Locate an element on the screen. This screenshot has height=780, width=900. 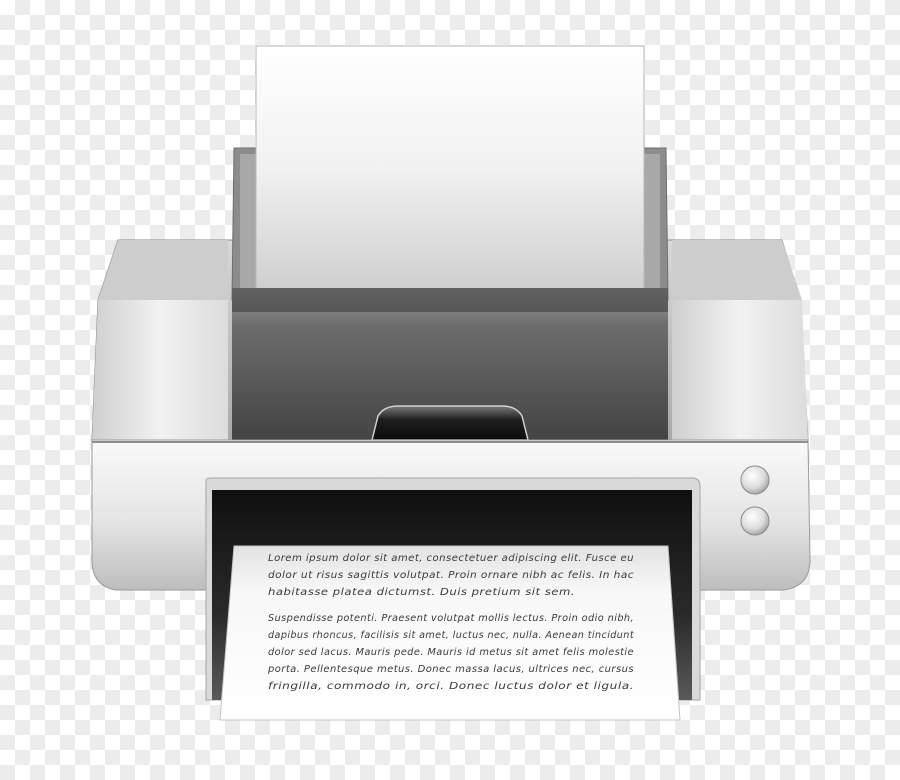
cover-latch-knob is located at coordinates (450, 423).